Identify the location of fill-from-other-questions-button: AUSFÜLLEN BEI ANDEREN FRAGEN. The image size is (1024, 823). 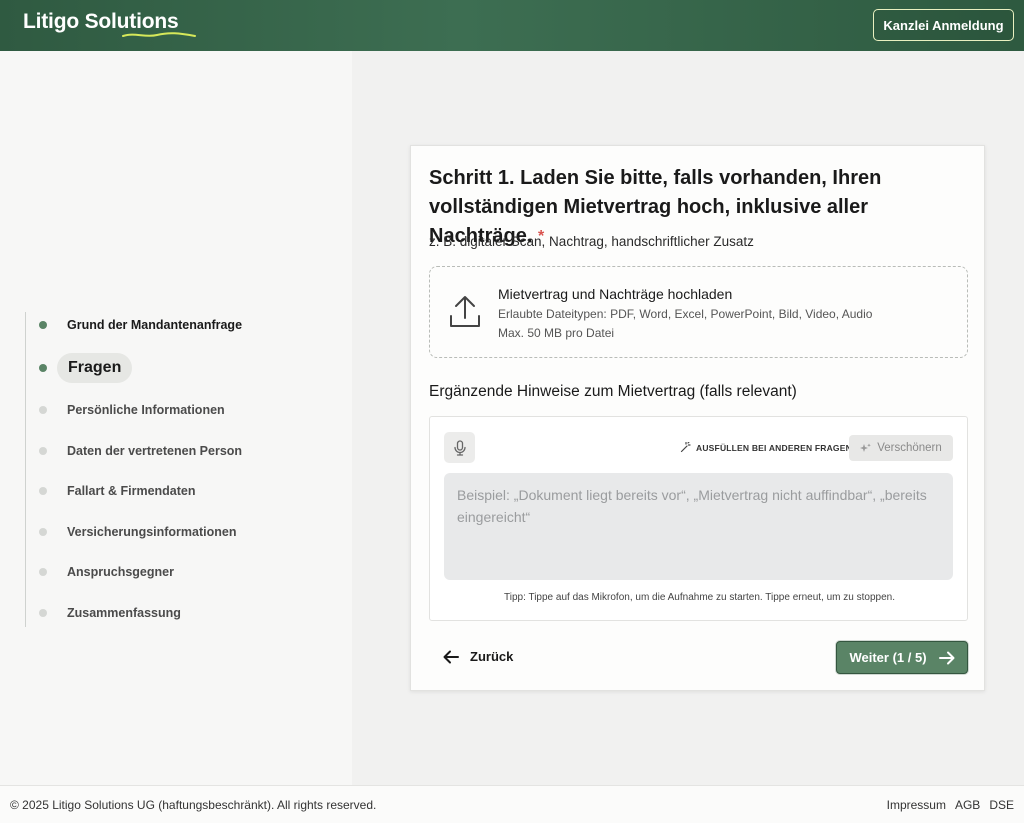
(766, 447).